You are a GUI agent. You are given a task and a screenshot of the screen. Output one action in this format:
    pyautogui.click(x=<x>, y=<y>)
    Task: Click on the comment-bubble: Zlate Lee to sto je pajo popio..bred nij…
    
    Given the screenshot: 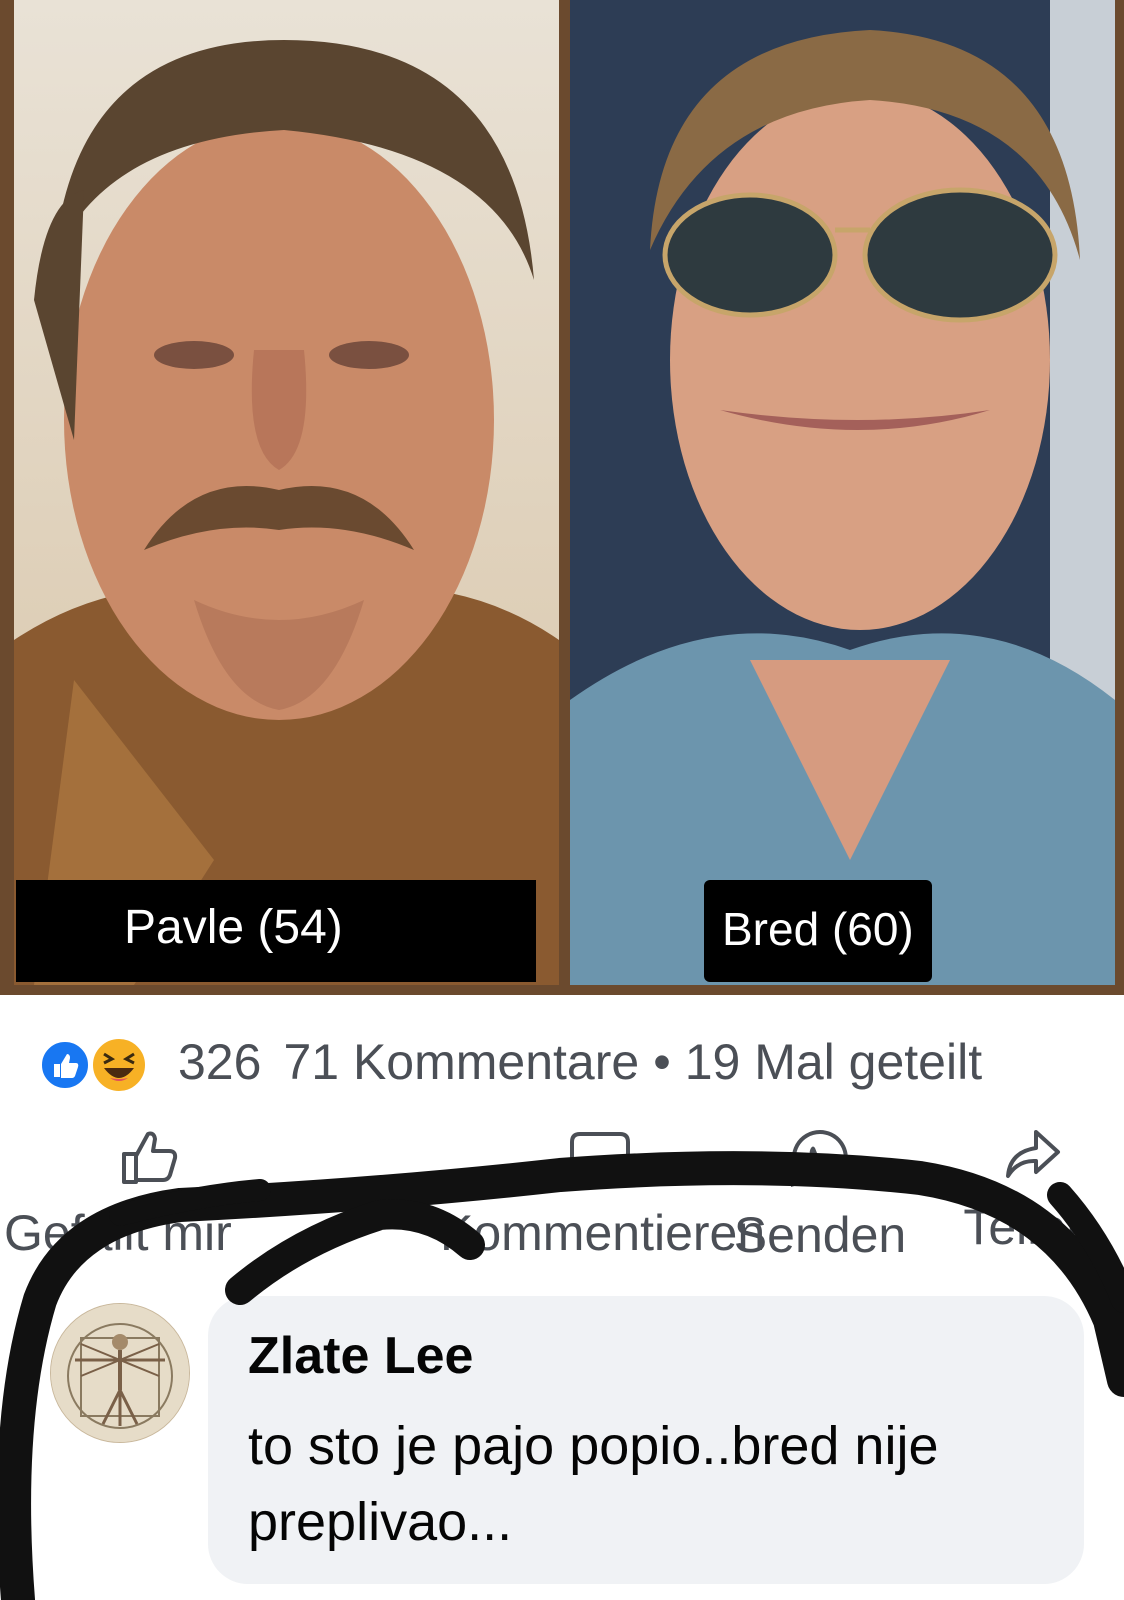 What is the action you would take?
    pyautogui.click(x=646, y=1440)
    